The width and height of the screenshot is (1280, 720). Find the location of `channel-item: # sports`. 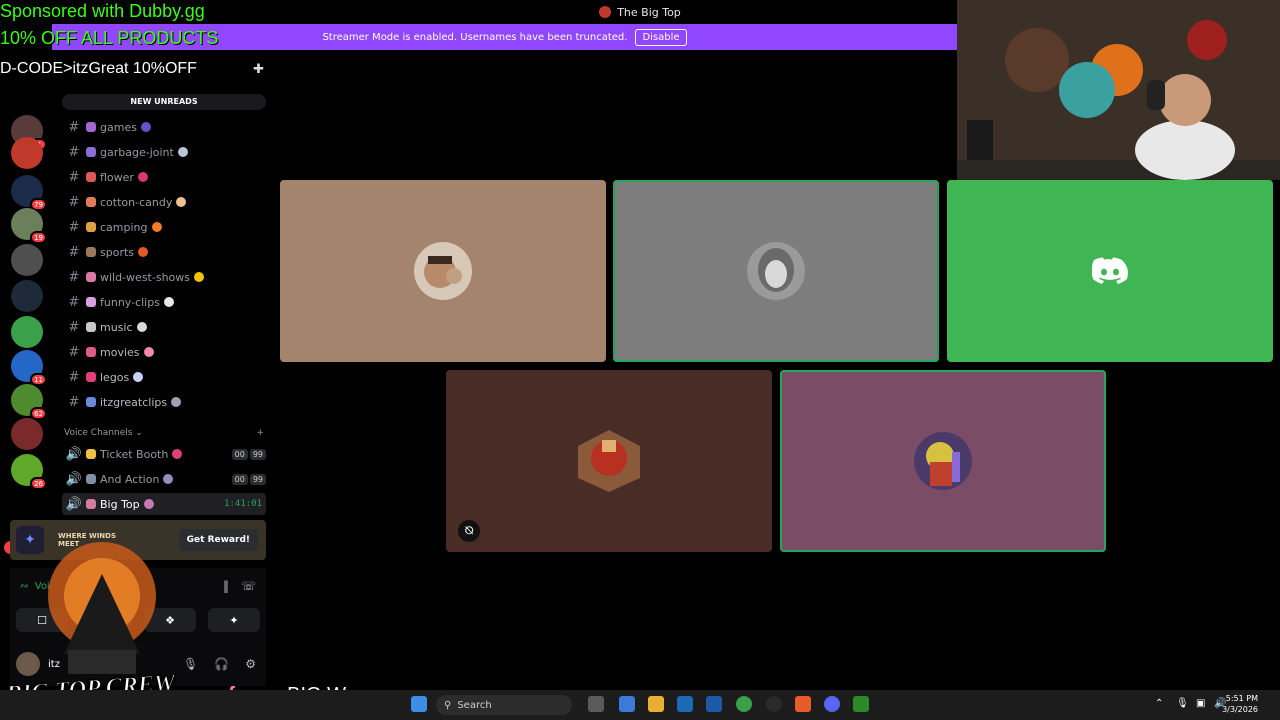

channel-item: # sports is located at coordinates (164, 252).